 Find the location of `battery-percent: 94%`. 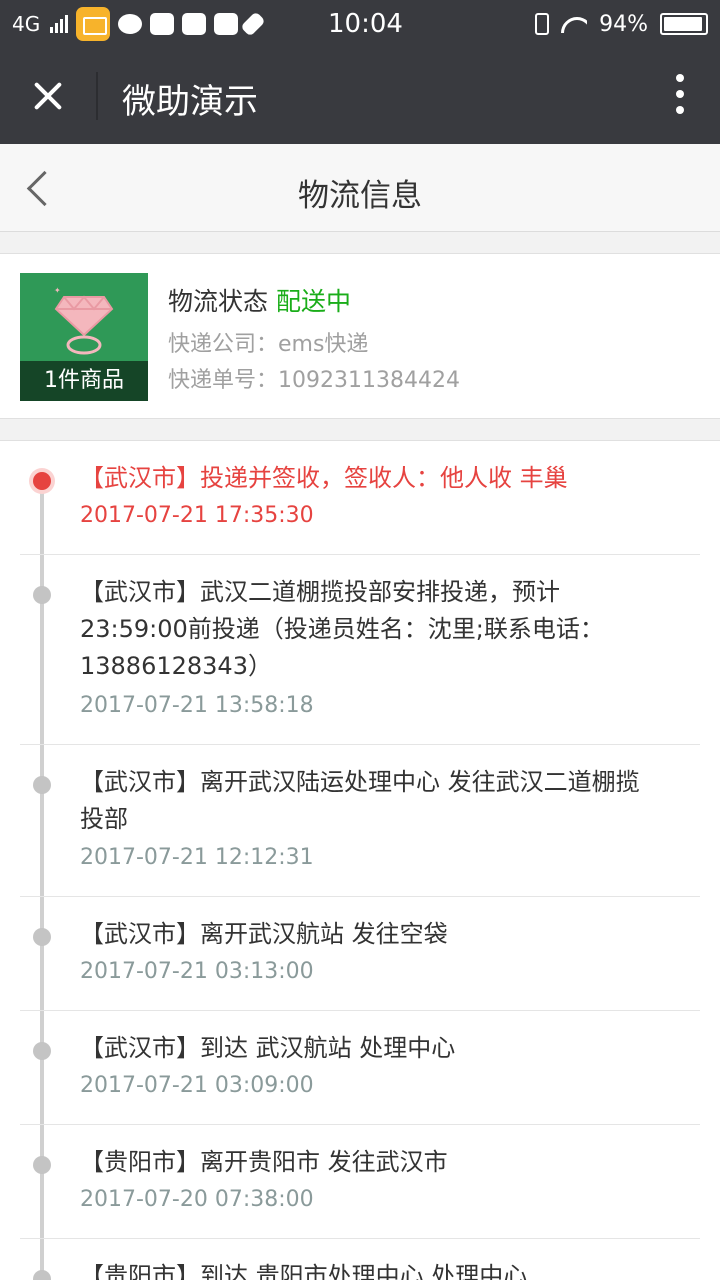

battery-percent: 94% is located at coordinates (623, 24).